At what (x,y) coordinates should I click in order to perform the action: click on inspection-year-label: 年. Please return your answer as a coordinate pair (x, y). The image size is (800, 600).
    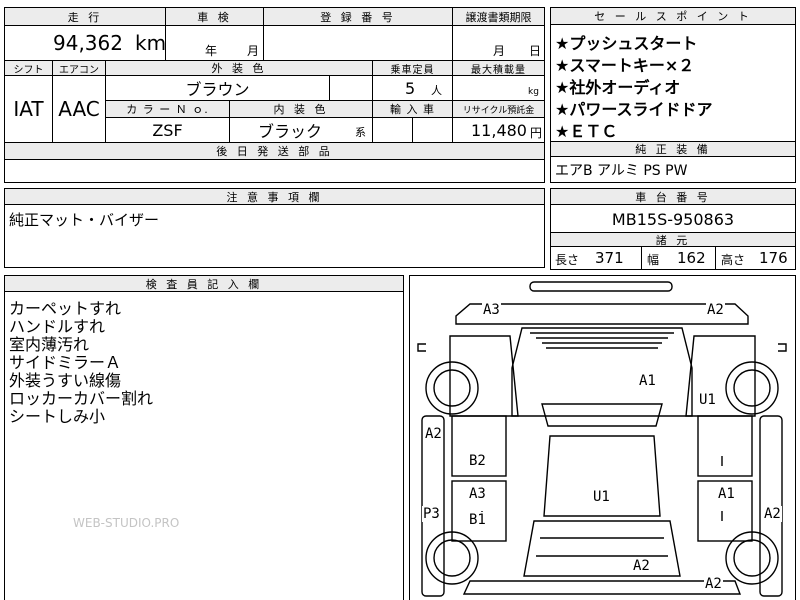
    Looking at the image, I should click on (211, 50).